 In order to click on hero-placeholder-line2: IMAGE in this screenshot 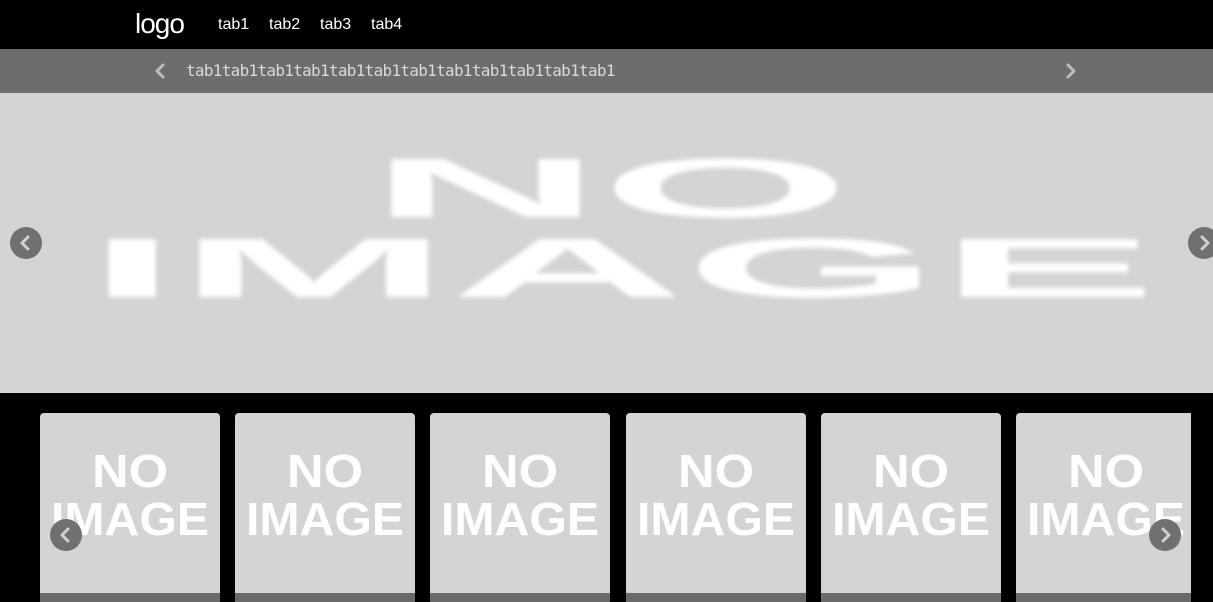, I will do `click(622, 268)`.